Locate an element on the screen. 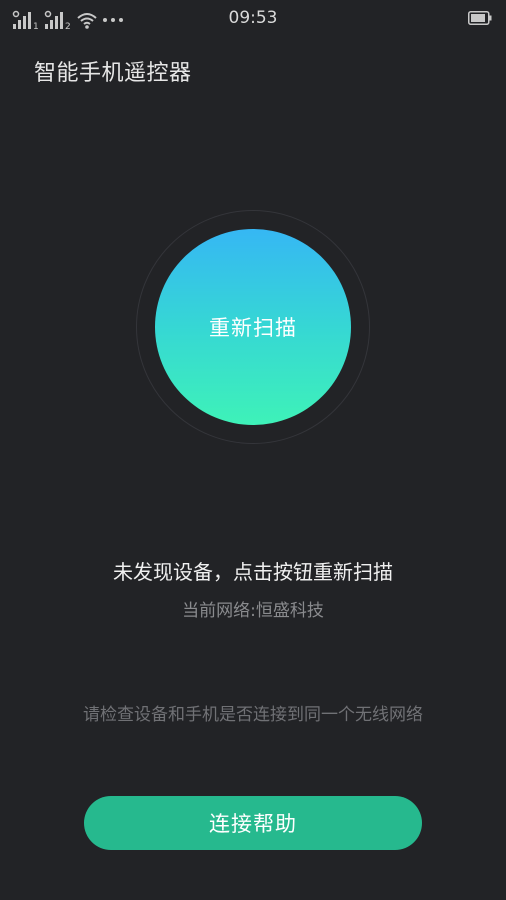 Image resolution: width=506 pixels, height=900 pixels. current-network: 当前网络:恒盛科技 is located at coordinates (253, 611).